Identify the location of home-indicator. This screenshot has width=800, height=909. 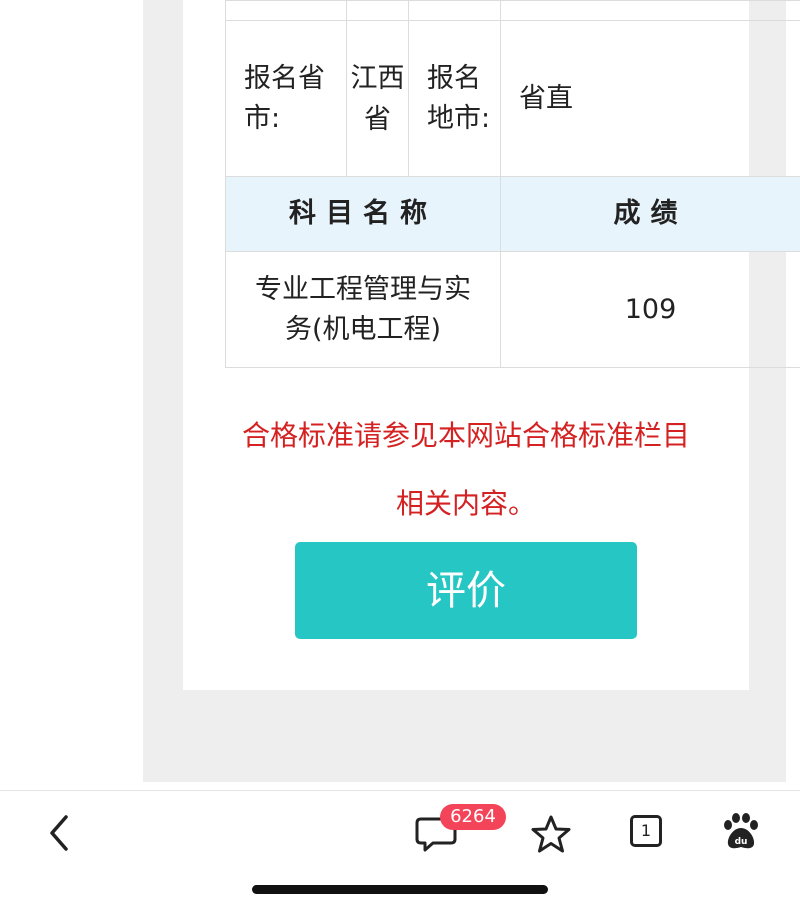
(400, 889).